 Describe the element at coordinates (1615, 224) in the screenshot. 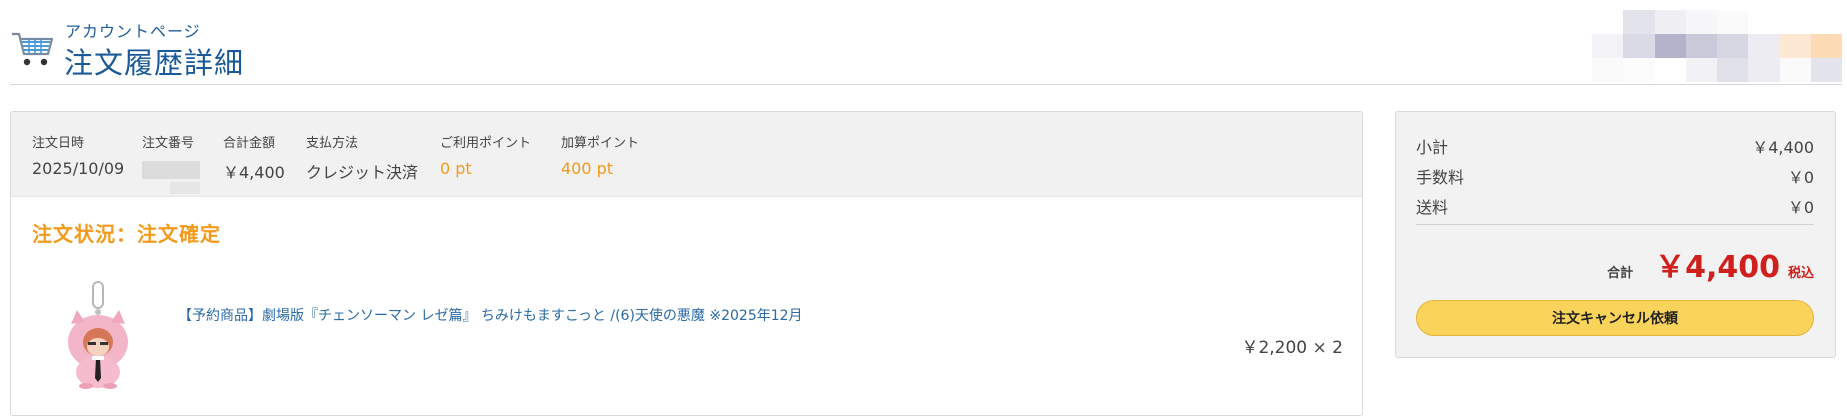

I see `summary-divider` at that location.